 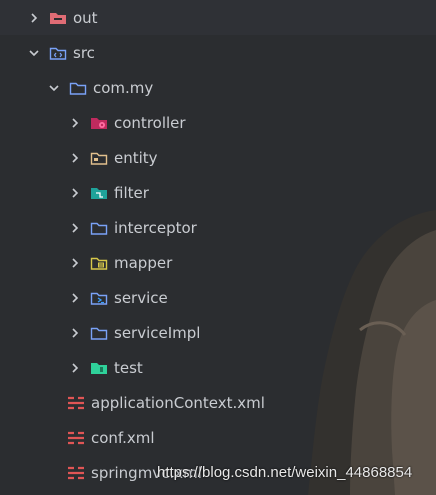 I want to click on watermark-text: https://blog.csdn.net/weixin_44868854, so click(x=285, y=472).